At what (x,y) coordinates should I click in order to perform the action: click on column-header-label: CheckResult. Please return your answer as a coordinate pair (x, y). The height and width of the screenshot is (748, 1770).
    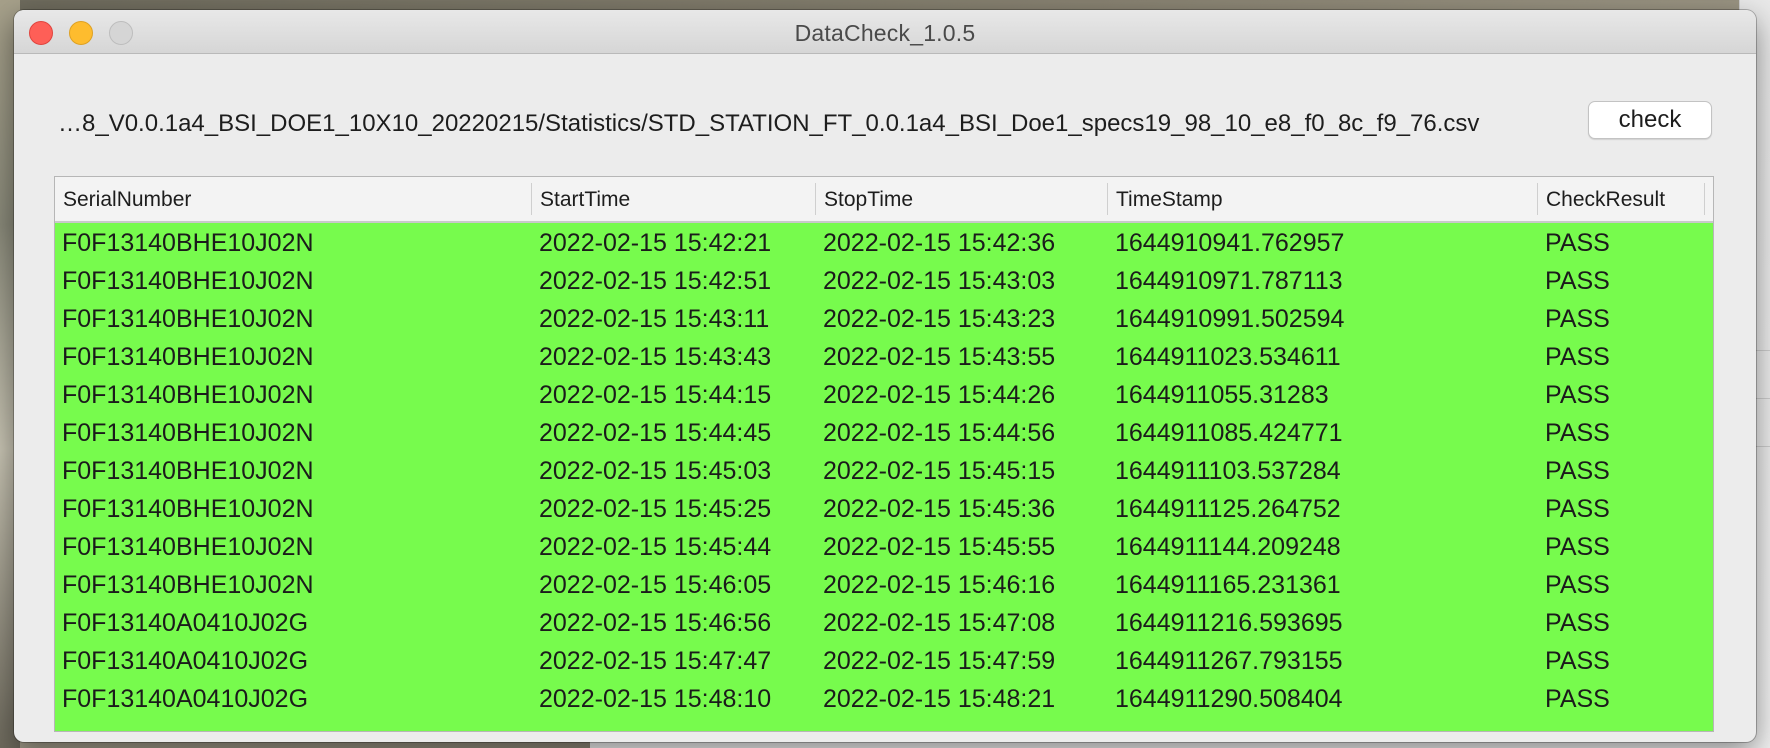
    Looking at the image, I should click on (1606, 199).